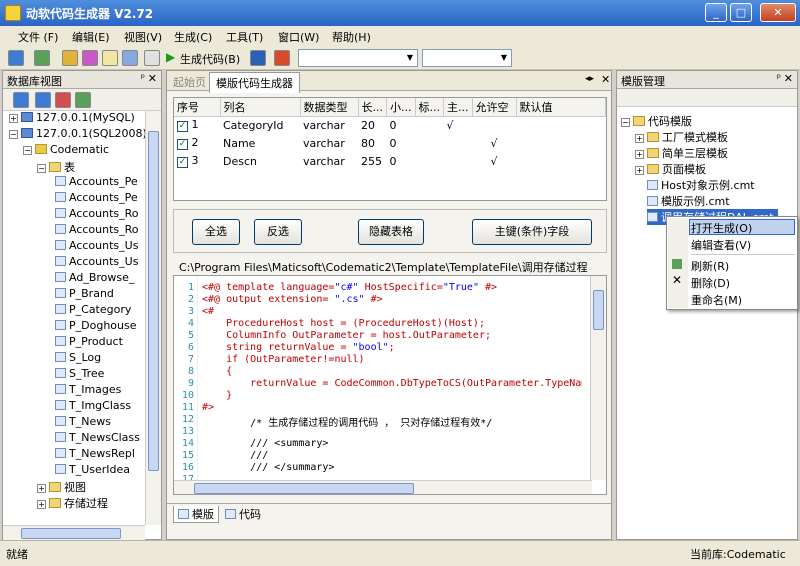  Describe the element at coordinates (741, 12) in the screenshot. I see `maximize-button: □` at that location.